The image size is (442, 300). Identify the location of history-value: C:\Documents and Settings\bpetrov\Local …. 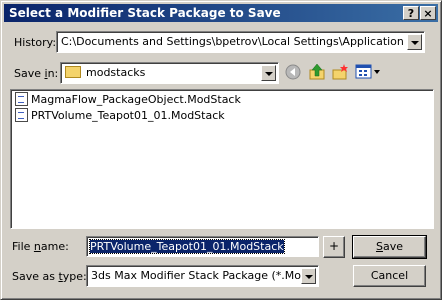
(234, 41).